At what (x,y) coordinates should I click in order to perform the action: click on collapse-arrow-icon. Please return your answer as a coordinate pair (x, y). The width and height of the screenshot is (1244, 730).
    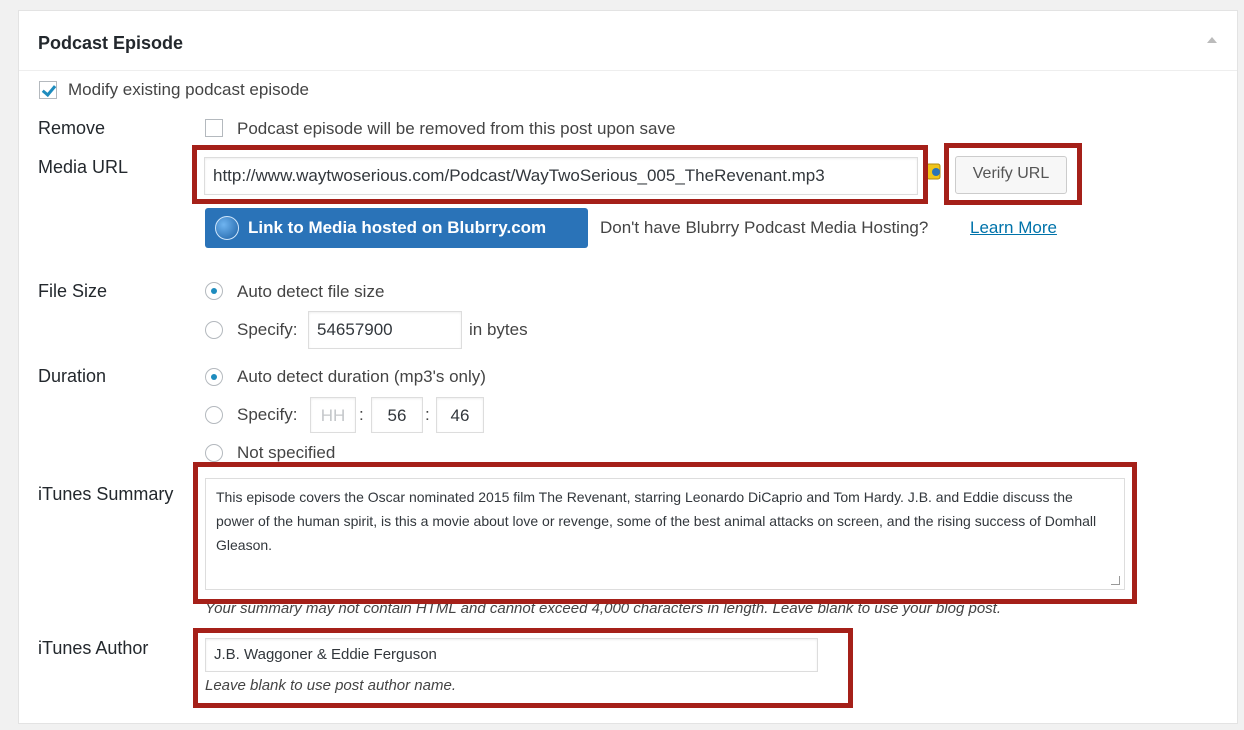
    Looking at the image, I should click on (1212, 40).